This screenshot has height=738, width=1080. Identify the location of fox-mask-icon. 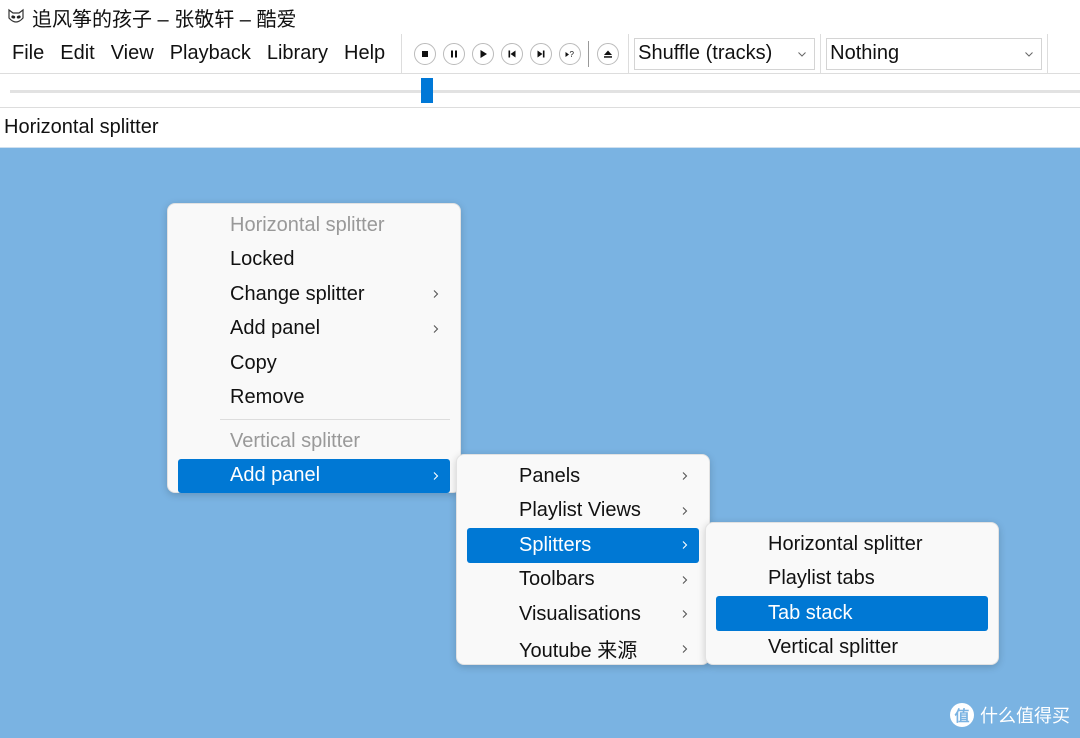
(16, 17).